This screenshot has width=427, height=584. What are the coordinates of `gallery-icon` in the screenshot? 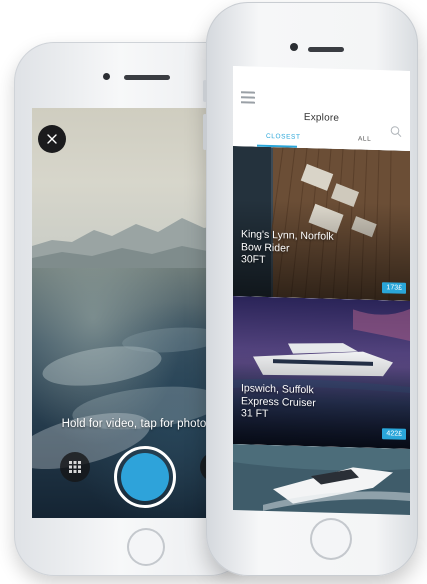 It's located at (75, 467).